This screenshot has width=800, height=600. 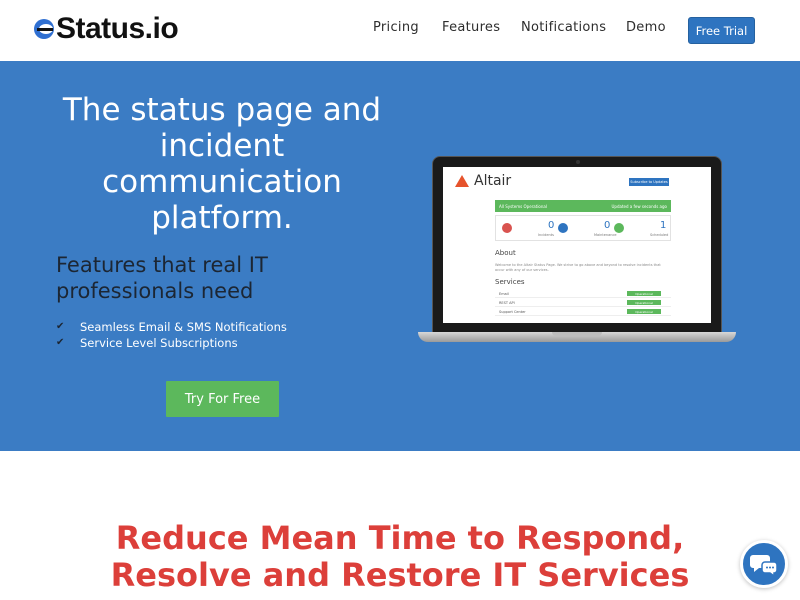 What do you see at coordinates (505, 253) in the screenshot?
I see `preview-about-title: About` at bounding box center [505, 253].